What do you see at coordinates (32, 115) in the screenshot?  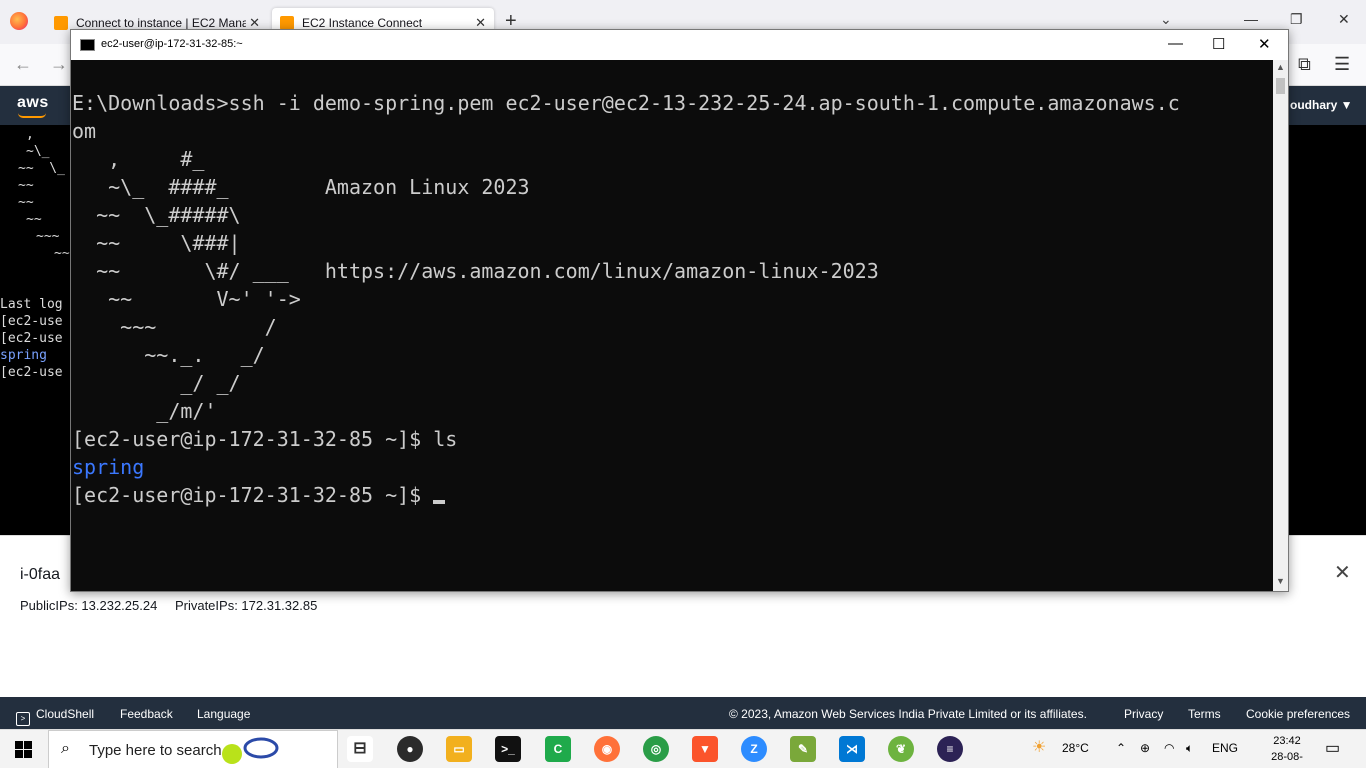 I see `aws-smile-icon` at bounding box center [32, 115].